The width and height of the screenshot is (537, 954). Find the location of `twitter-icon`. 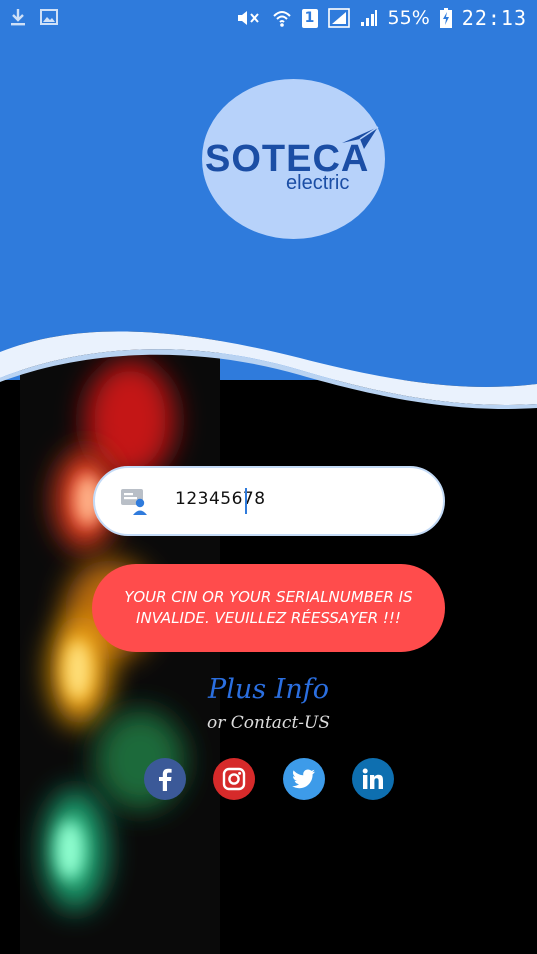

twitter-icon is located at coordinates (303, 779).